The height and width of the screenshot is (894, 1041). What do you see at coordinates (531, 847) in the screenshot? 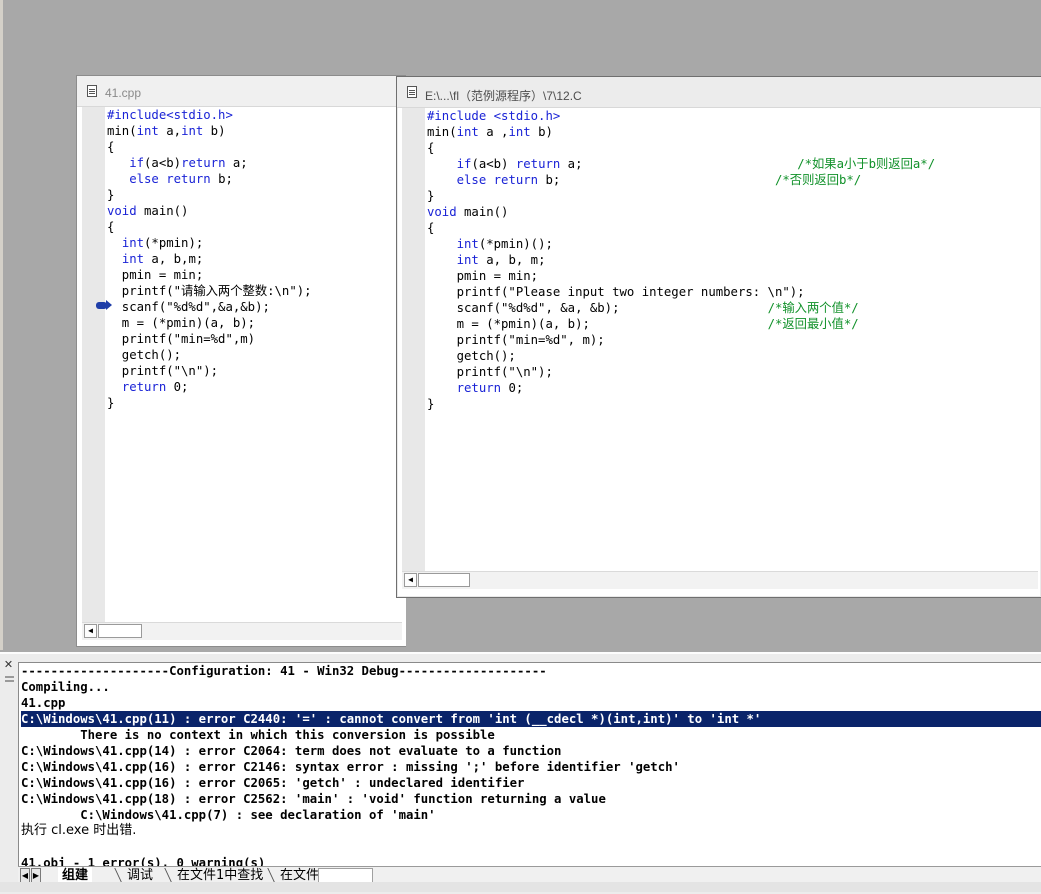
I see `output-line` at bounding box center [531, 847].